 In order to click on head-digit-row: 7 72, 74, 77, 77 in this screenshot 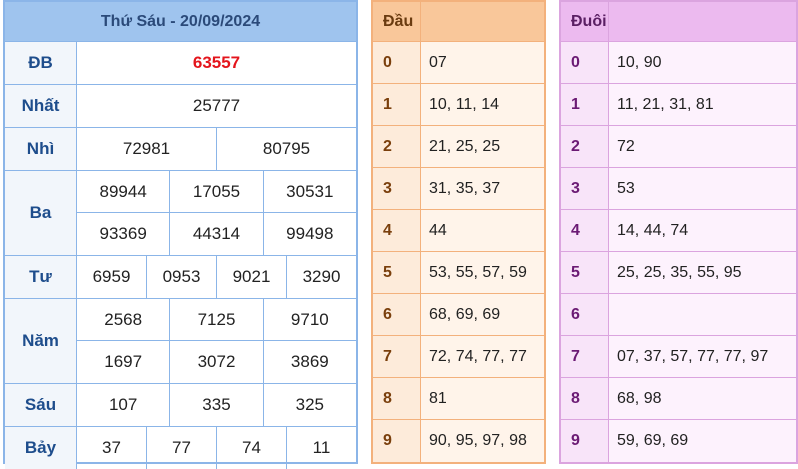, I will do `click(458, 357)`.